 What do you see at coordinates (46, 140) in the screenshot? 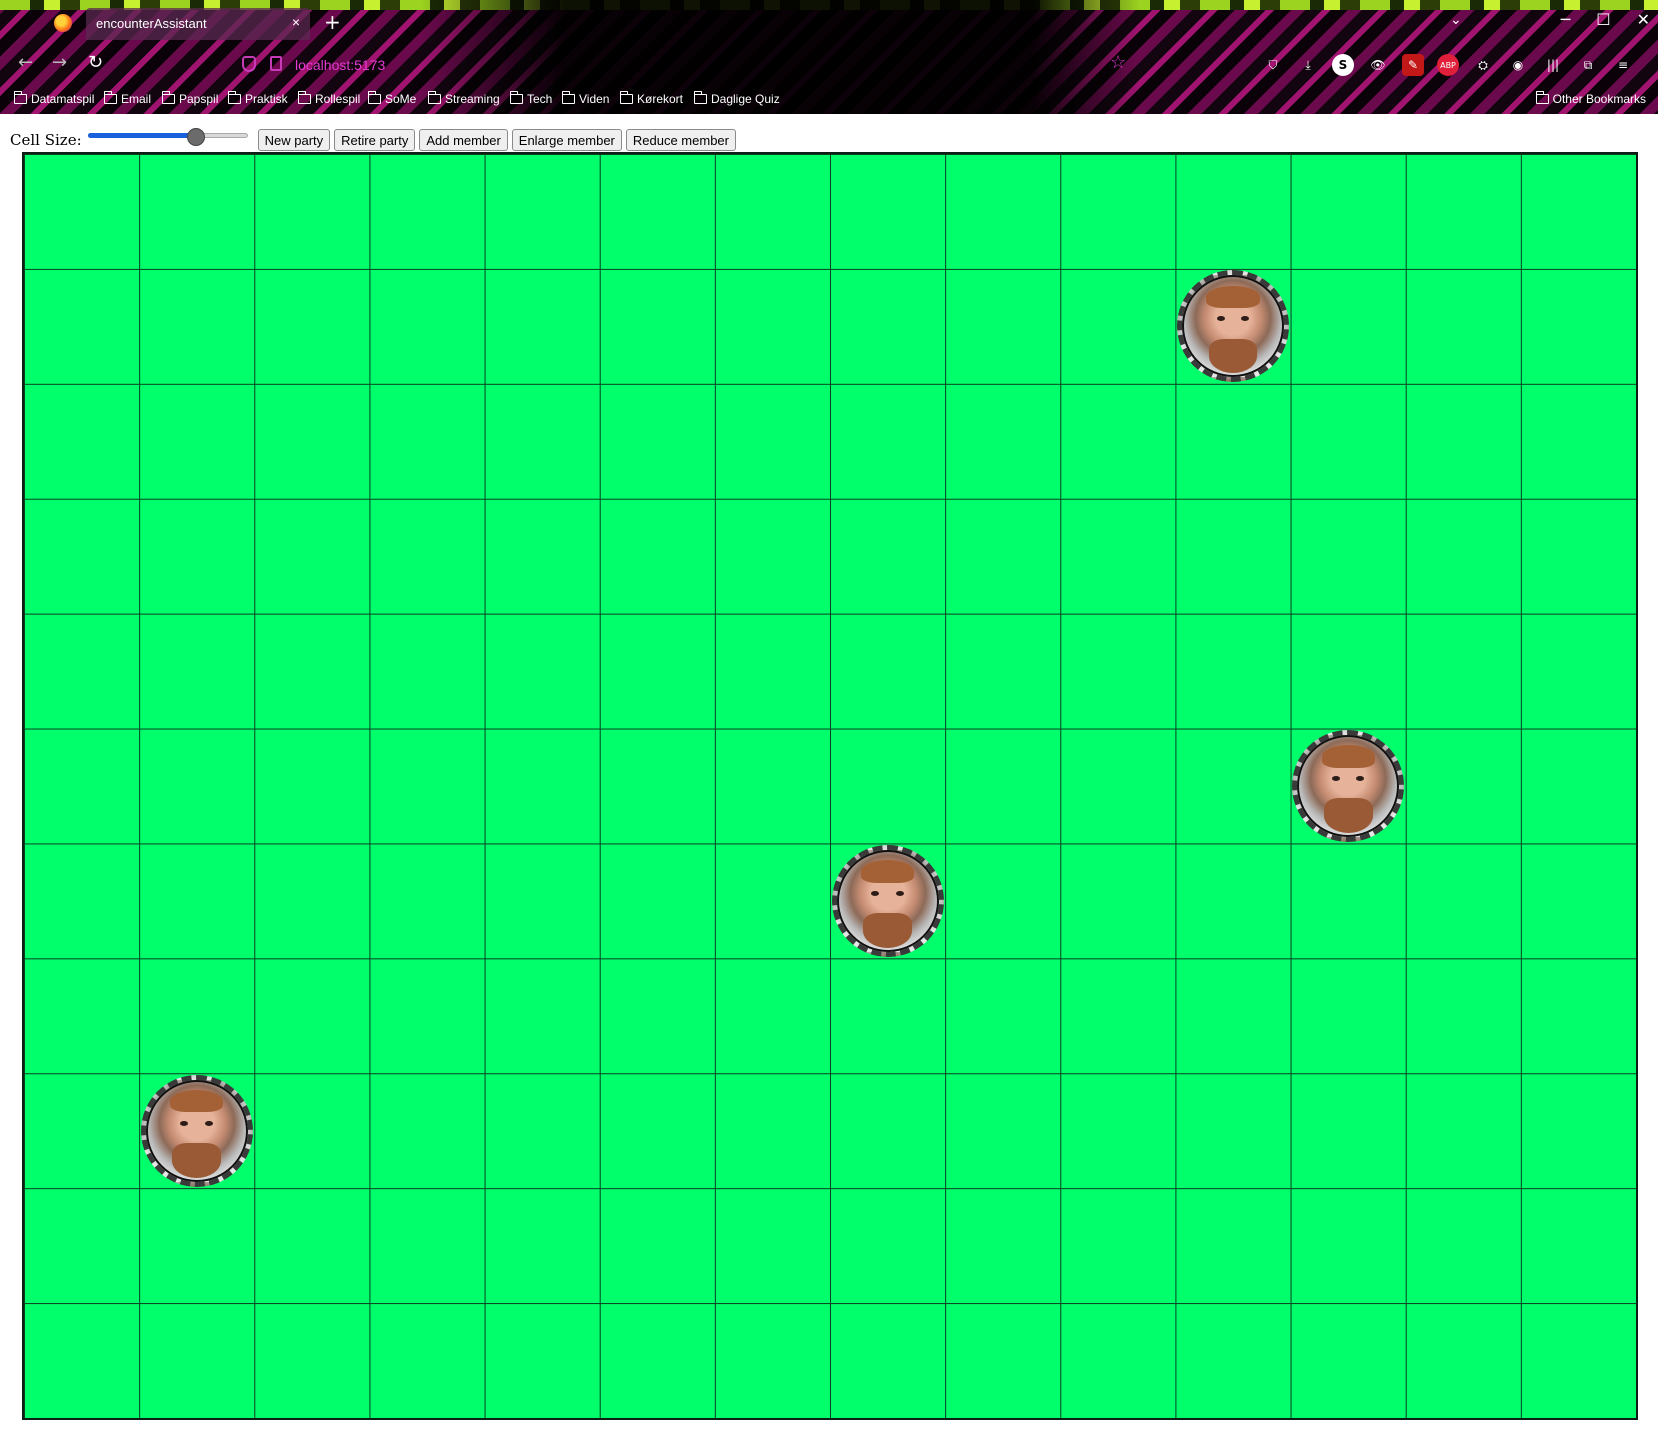
I see `cell-size-label: Cell Size:` at bounding box center [46, 140].